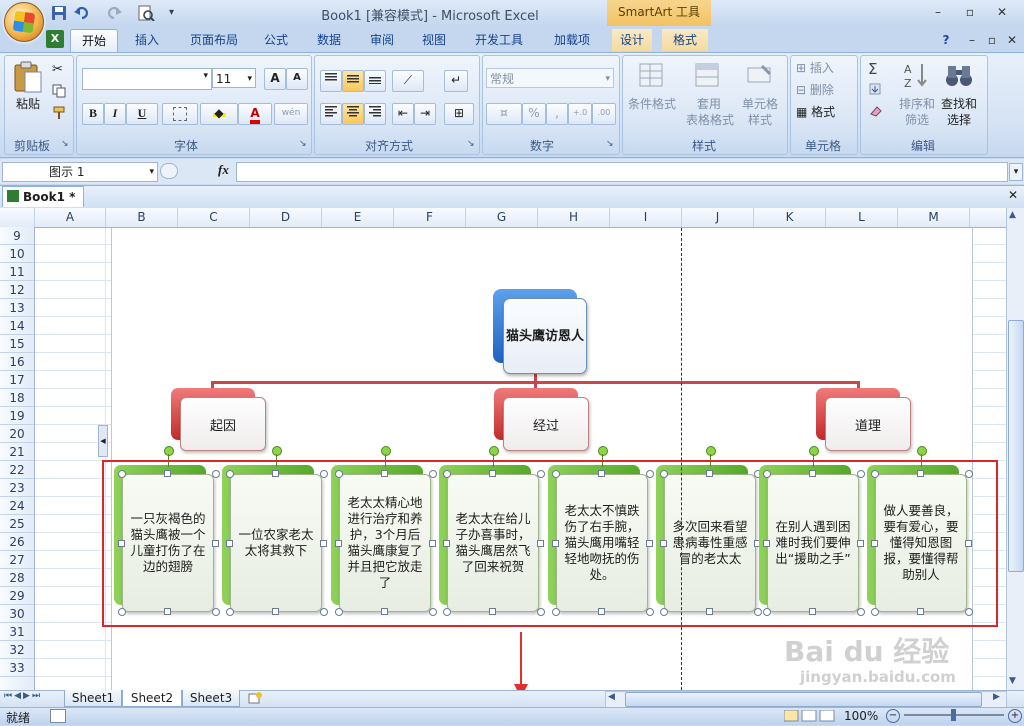 This screenshot has width=1024, height=726. What do you see at coordinates (499, 40) in the screenshot?
I see `tab-7: 开发工具` at bounding box center [499, 40].